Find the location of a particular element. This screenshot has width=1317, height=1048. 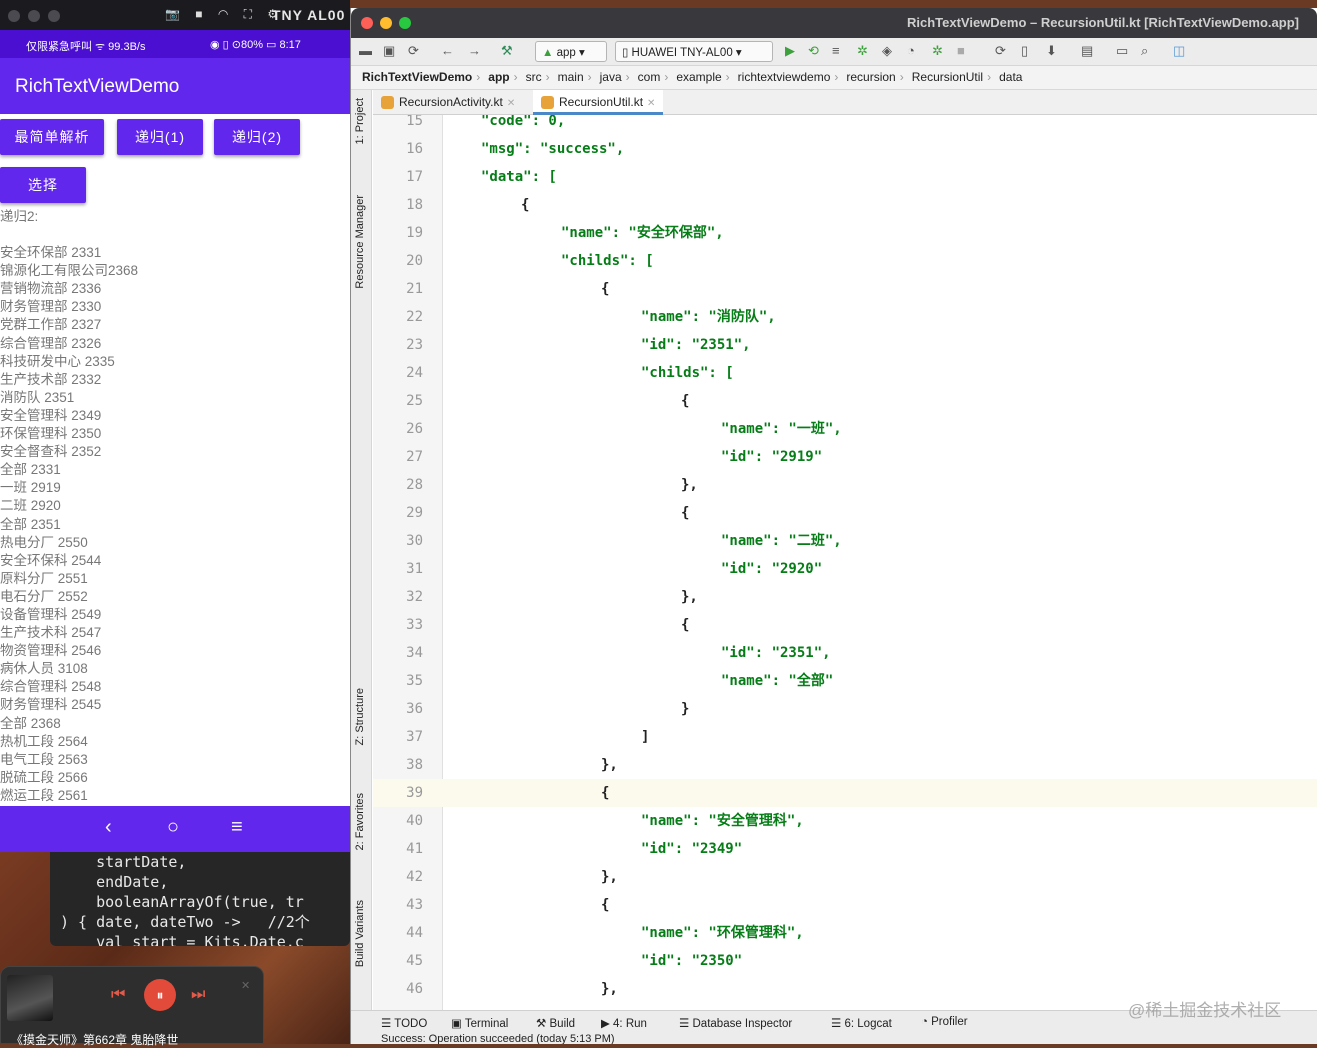

pause-button: ⏸ is located at coordinates (160, 995).